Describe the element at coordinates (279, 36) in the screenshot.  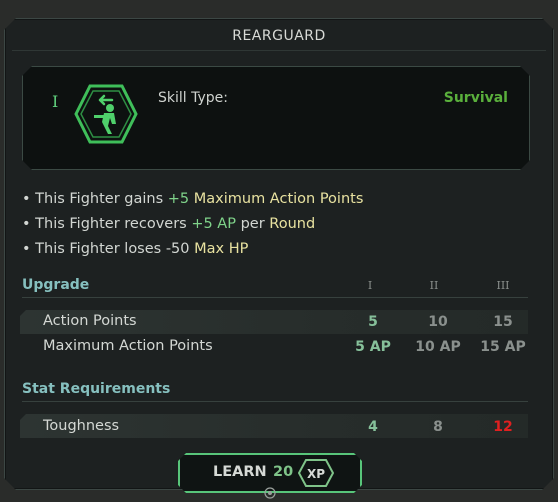
I see `dialog-title: REARGUARD` at that location.